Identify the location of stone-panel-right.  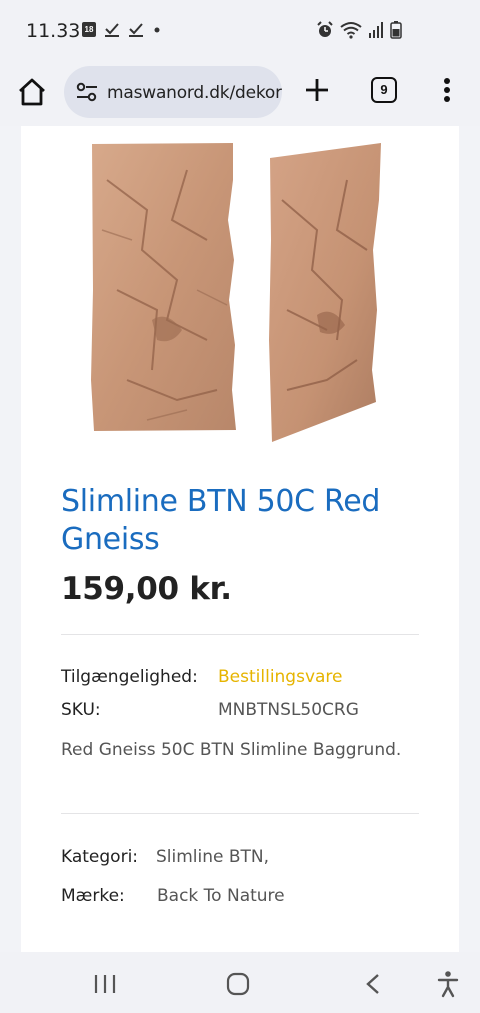
(325, 292).